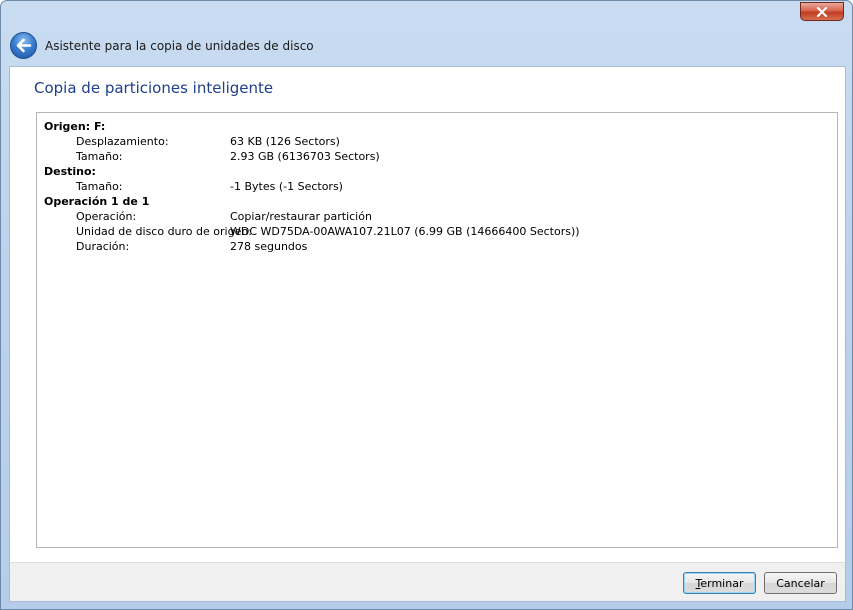  Describe the element at coordinates (75, 126) in the screenshot. I see `origin-header: Origen: F:` at that location.